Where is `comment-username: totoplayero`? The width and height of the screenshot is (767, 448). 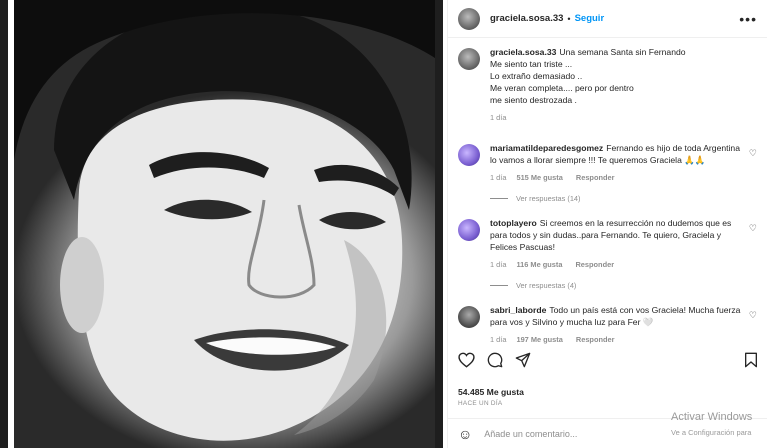
comment-username: totoplayero is located at coordinates (513, 223).